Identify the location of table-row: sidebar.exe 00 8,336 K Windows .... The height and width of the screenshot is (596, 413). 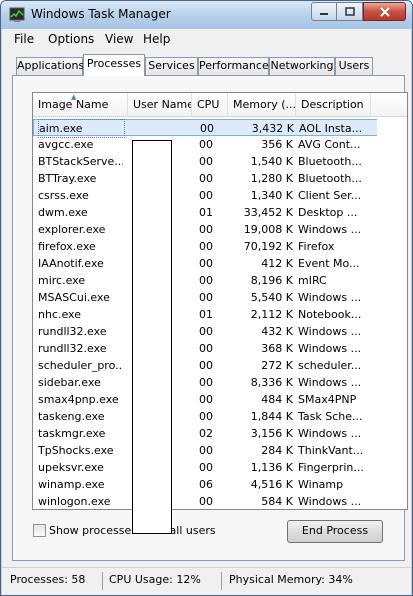
(220, 382).